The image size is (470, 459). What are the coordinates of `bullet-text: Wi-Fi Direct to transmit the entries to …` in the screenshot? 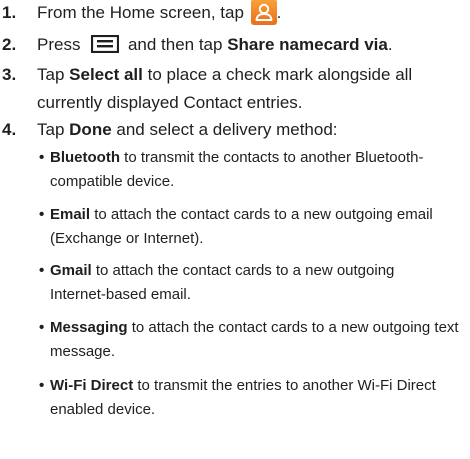 It's located at (260, 398).